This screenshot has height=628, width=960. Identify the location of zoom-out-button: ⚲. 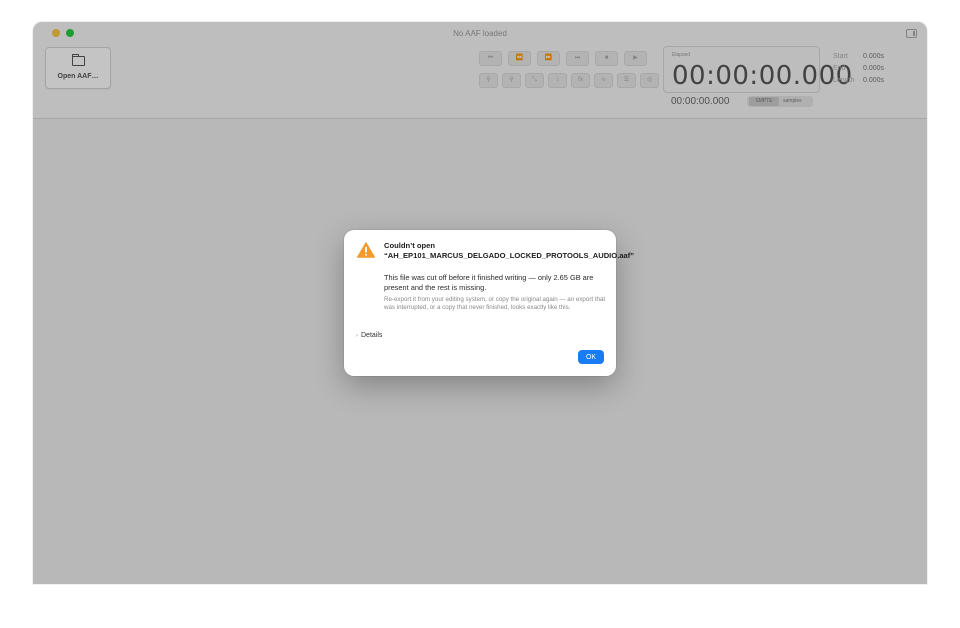
(488, 80).